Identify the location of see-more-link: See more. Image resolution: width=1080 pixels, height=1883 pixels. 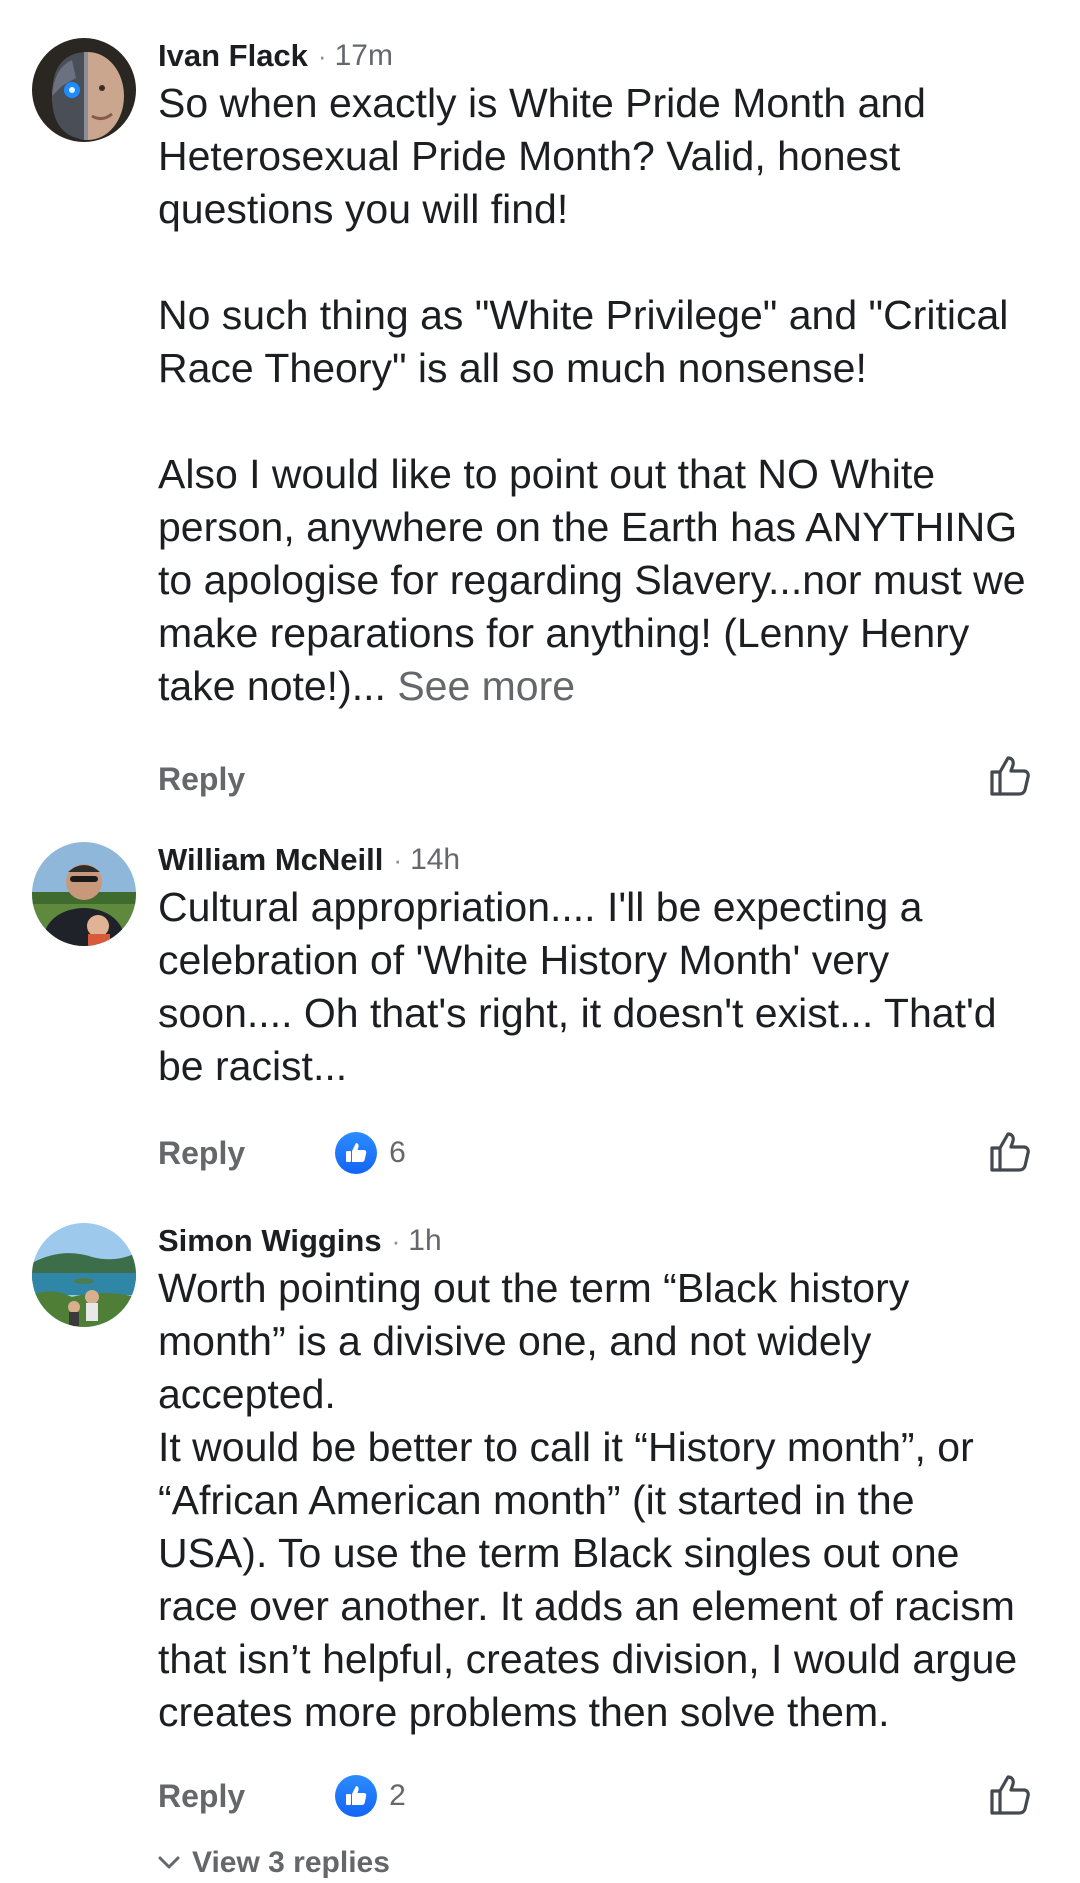
(486, 686).